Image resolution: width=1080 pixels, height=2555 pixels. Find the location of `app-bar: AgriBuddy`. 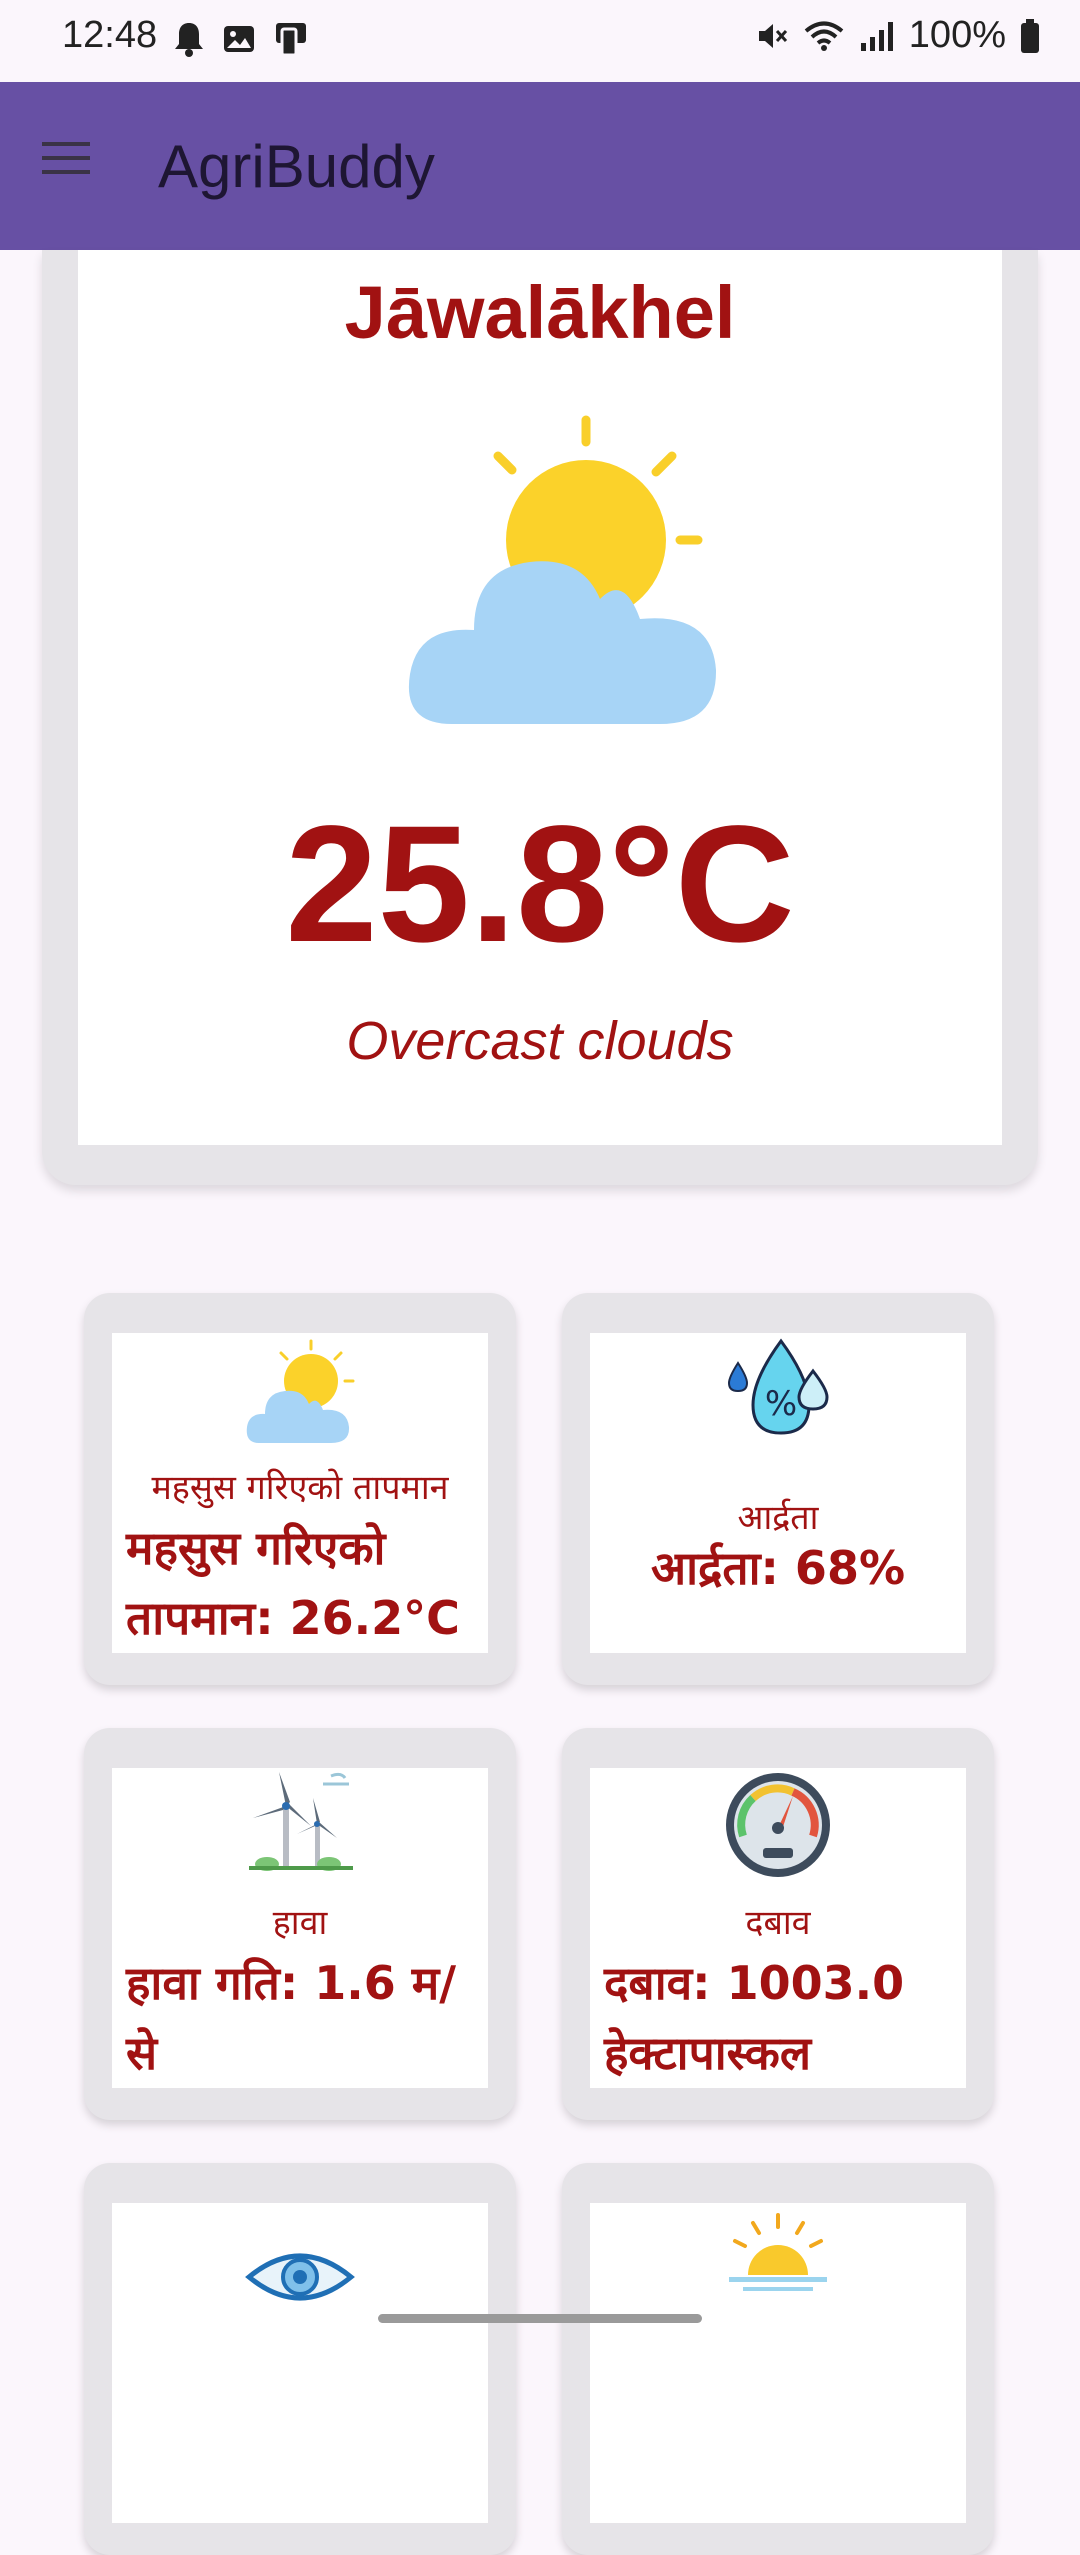

app-bar: AgriBuddy is located at coordinates (540, 166).